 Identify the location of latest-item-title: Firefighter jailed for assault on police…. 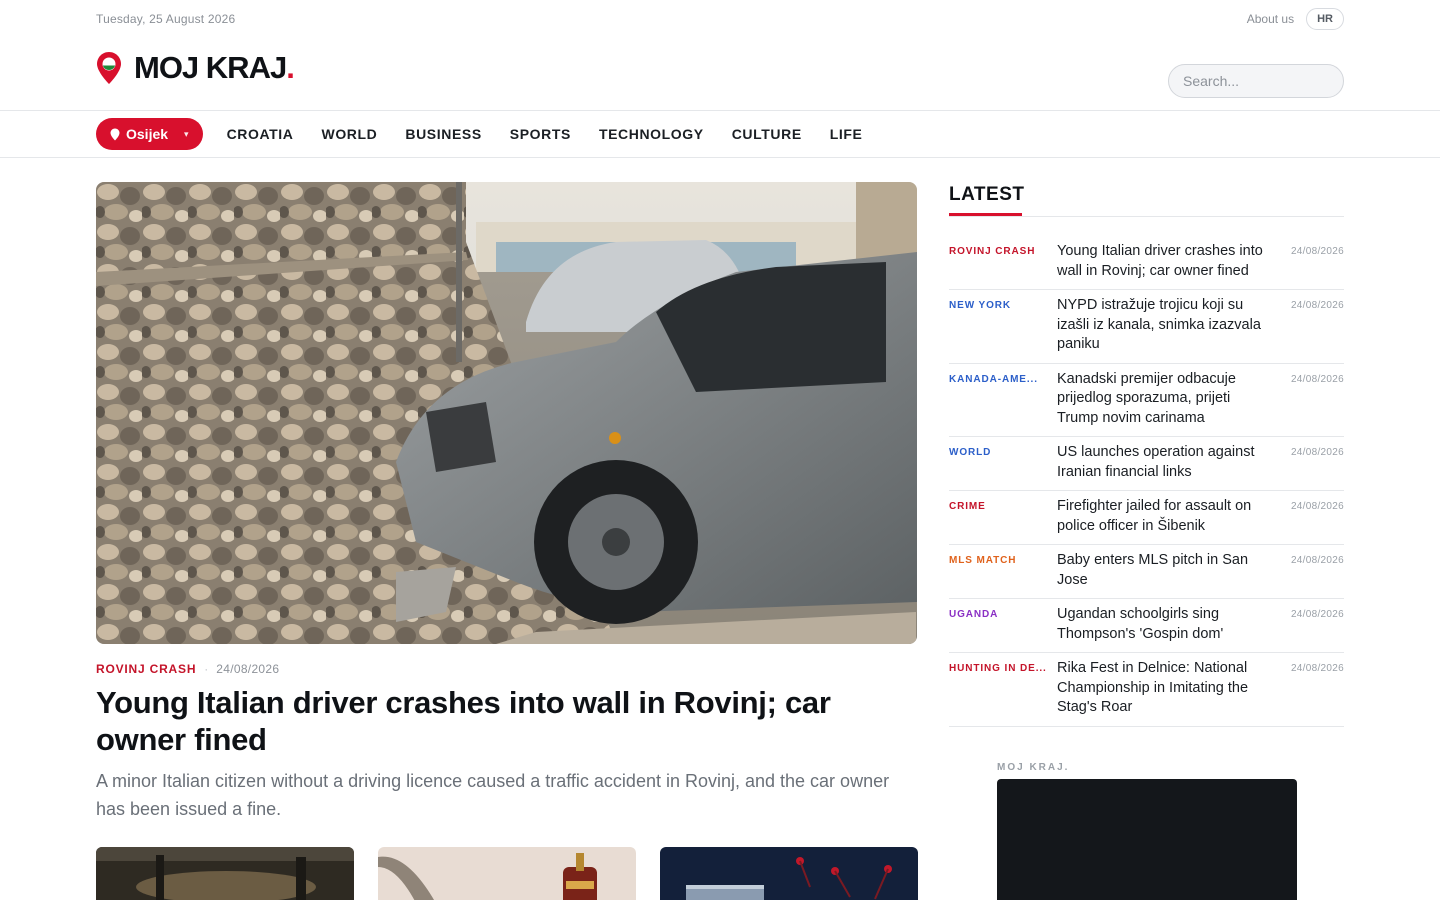
(1169, 516).